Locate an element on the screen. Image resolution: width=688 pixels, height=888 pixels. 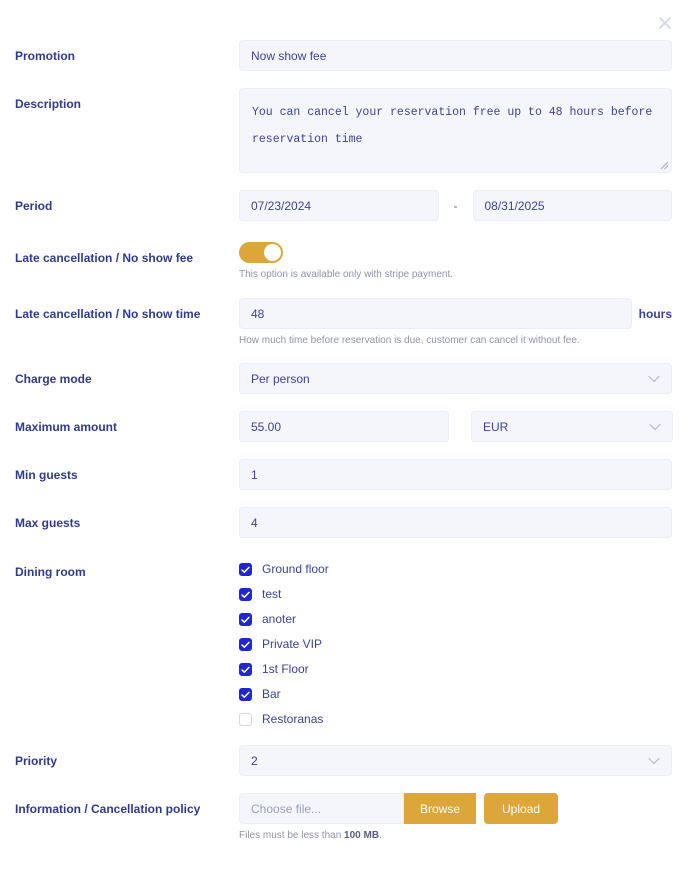
cancellation-policy-label: Information / Cancellation policy is located at coordinates (108, 809).